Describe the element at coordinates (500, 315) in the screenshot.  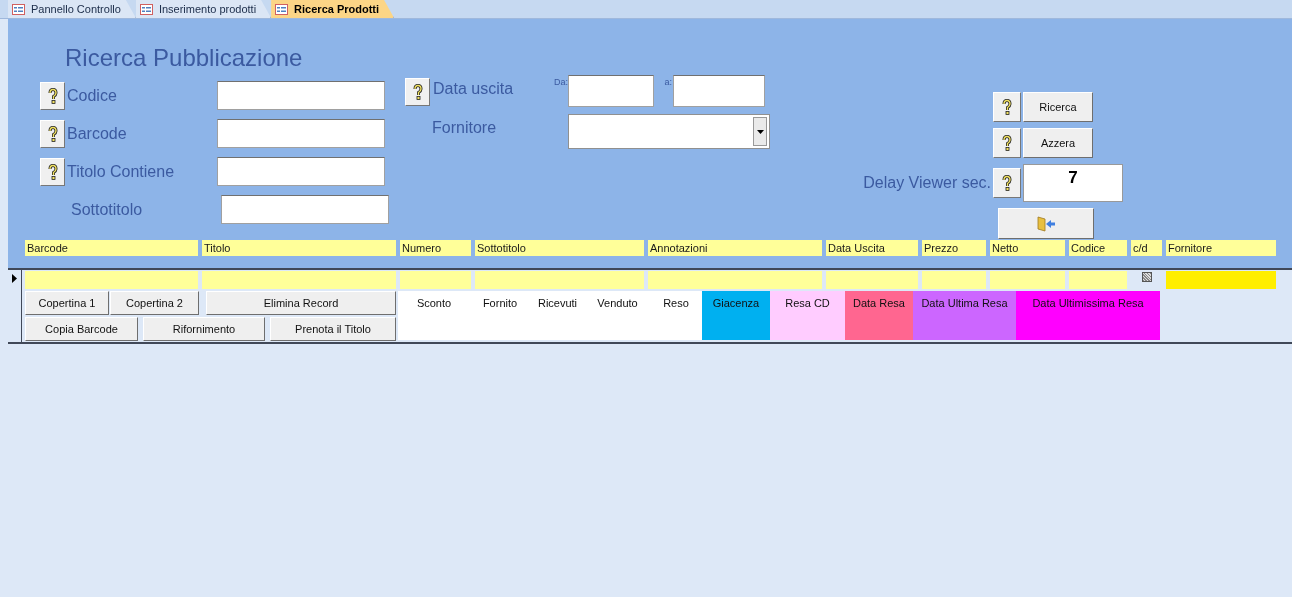
I see `stat-label: Fornito` at that location.